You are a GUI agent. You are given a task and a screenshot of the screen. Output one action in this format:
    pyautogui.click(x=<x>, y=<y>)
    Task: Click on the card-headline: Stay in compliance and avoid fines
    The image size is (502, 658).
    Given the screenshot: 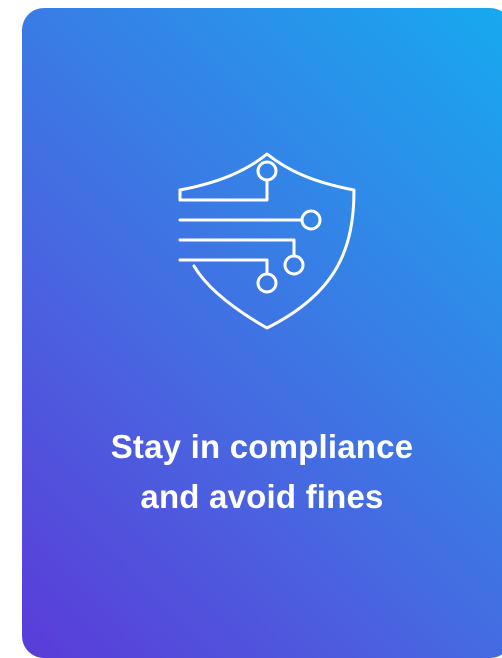 What is the action you would take?
    pyautogui.click(x=262, y=472)
    